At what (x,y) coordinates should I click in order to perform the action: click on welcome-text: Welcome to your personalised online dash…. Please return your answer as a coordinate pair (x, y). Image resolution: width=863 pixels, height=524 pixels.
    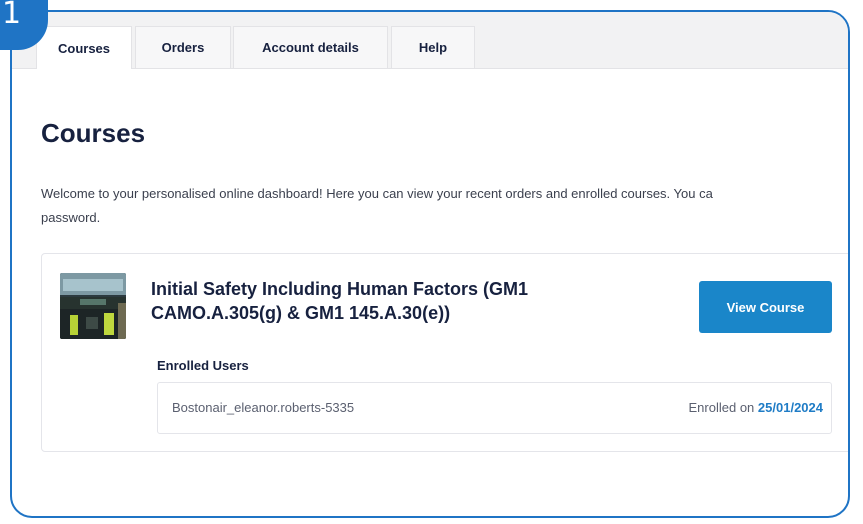
    Looking at the image, I should click on (444, 206).